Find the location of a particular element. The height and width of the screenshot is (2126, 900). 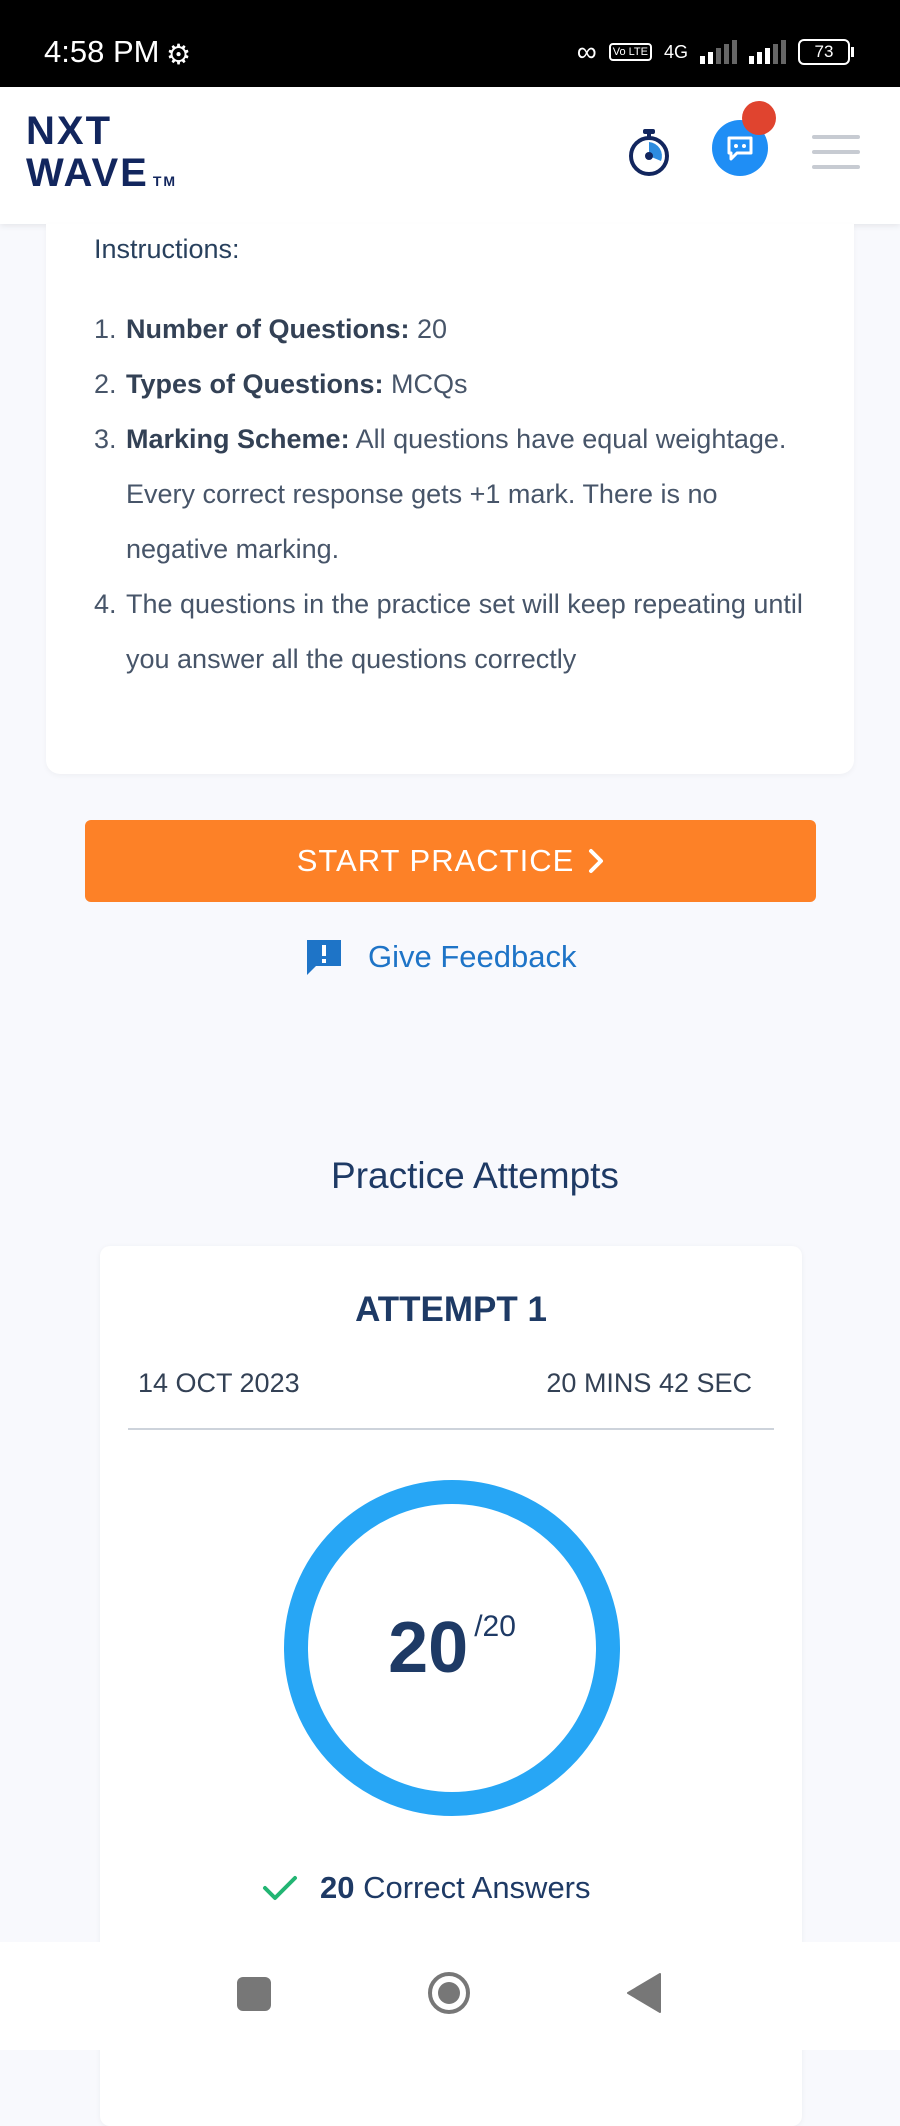

score-ring: 20 /20 is located at coordinates (452, 1648).